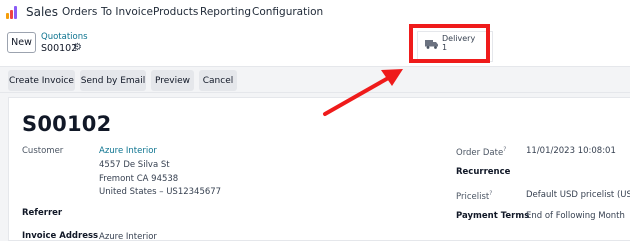 The image size is (630, 241). I want to click on address-line-3: United States – US12345677, so click(160, 192).